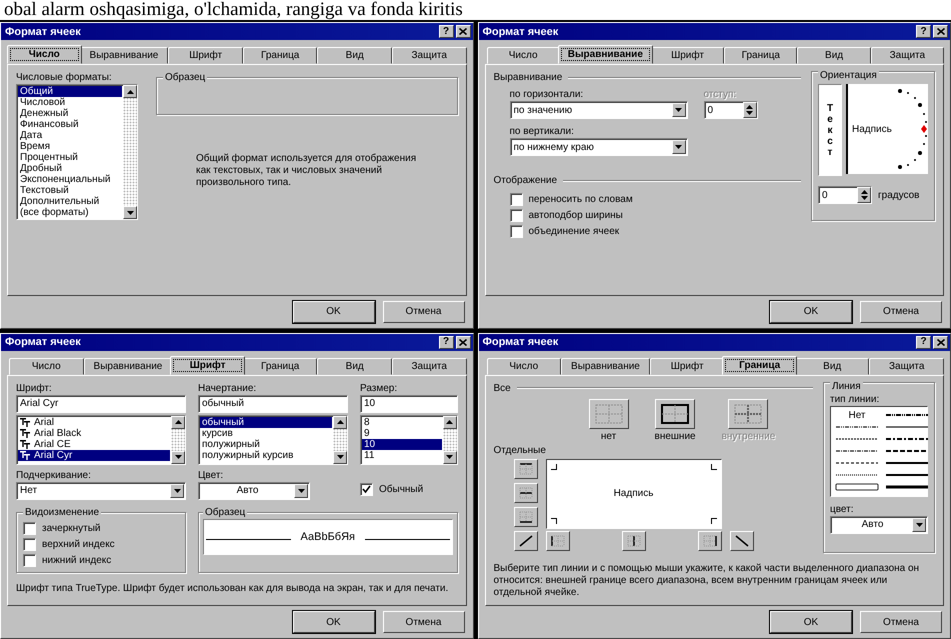  I want to click on input-field: 10, so click(409, 403).